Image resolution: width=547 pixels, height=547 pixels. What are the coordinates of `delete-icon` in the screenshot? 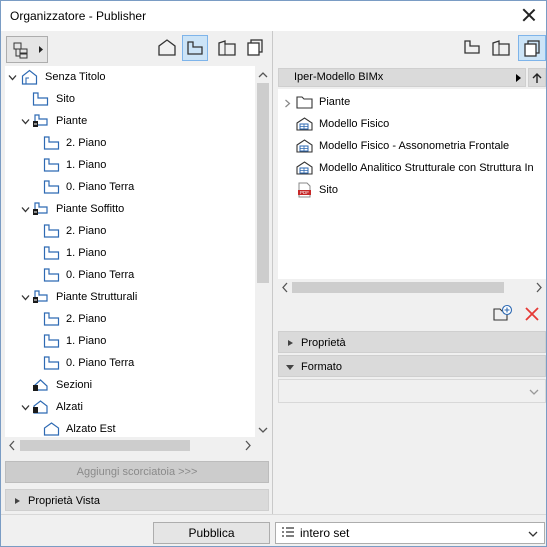 It's located at (532, 314).